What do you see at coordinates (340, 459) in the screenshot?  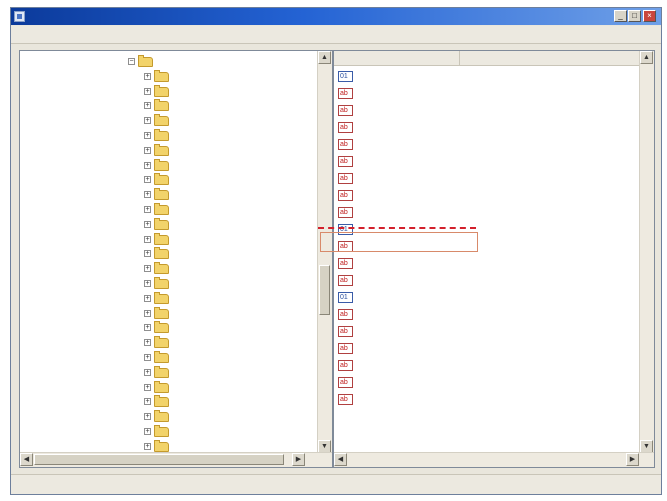 I see `values-scroll-left-icon: ◀` at bounding box center [340, 459].